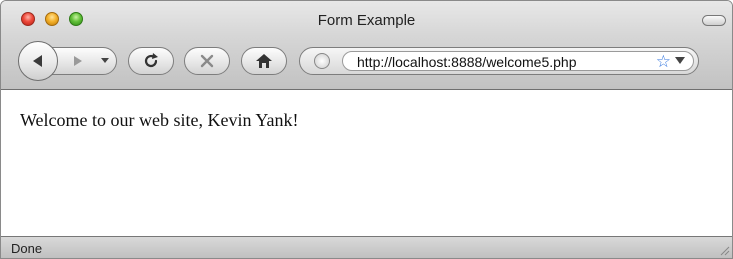 The height and width of the screenshot is (259, 733). I want to click on globe-icon, so click(322, 61).